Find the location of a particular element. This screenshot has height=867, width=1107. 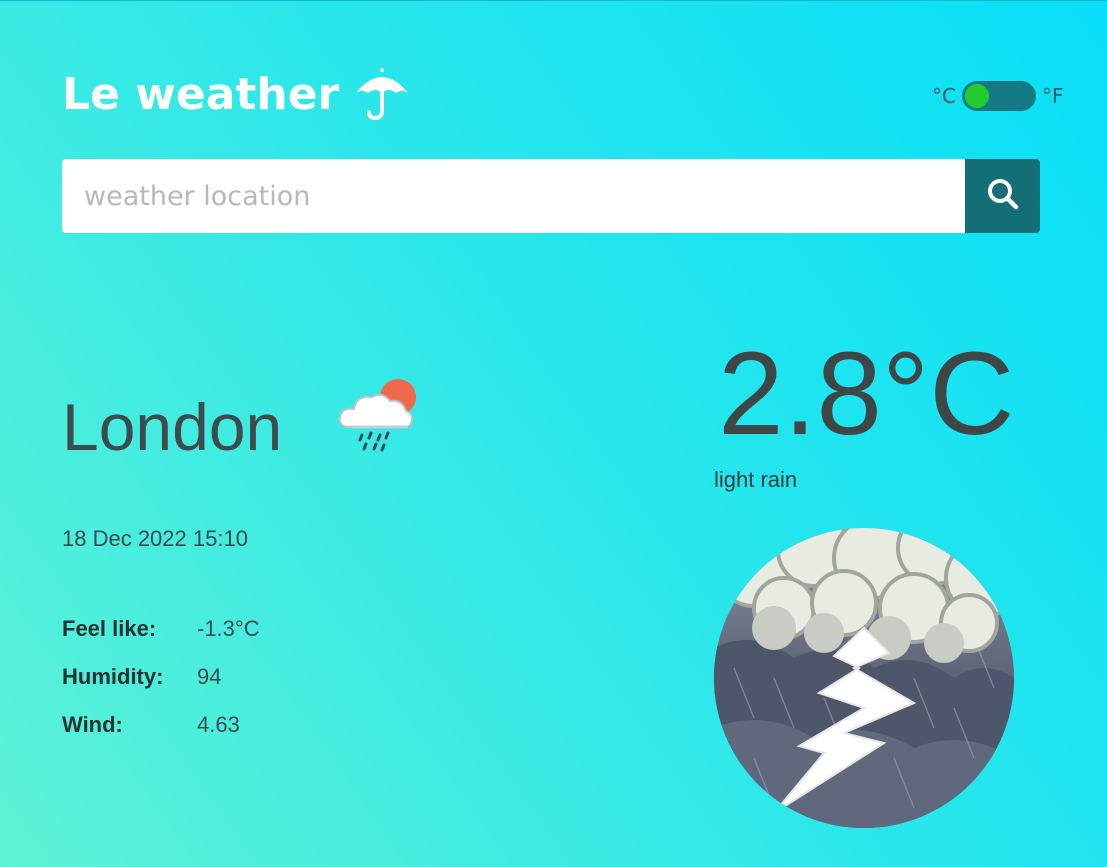

detail-row-feels-like: Feel like: -1.3°C is located at coordinates (161, 629).